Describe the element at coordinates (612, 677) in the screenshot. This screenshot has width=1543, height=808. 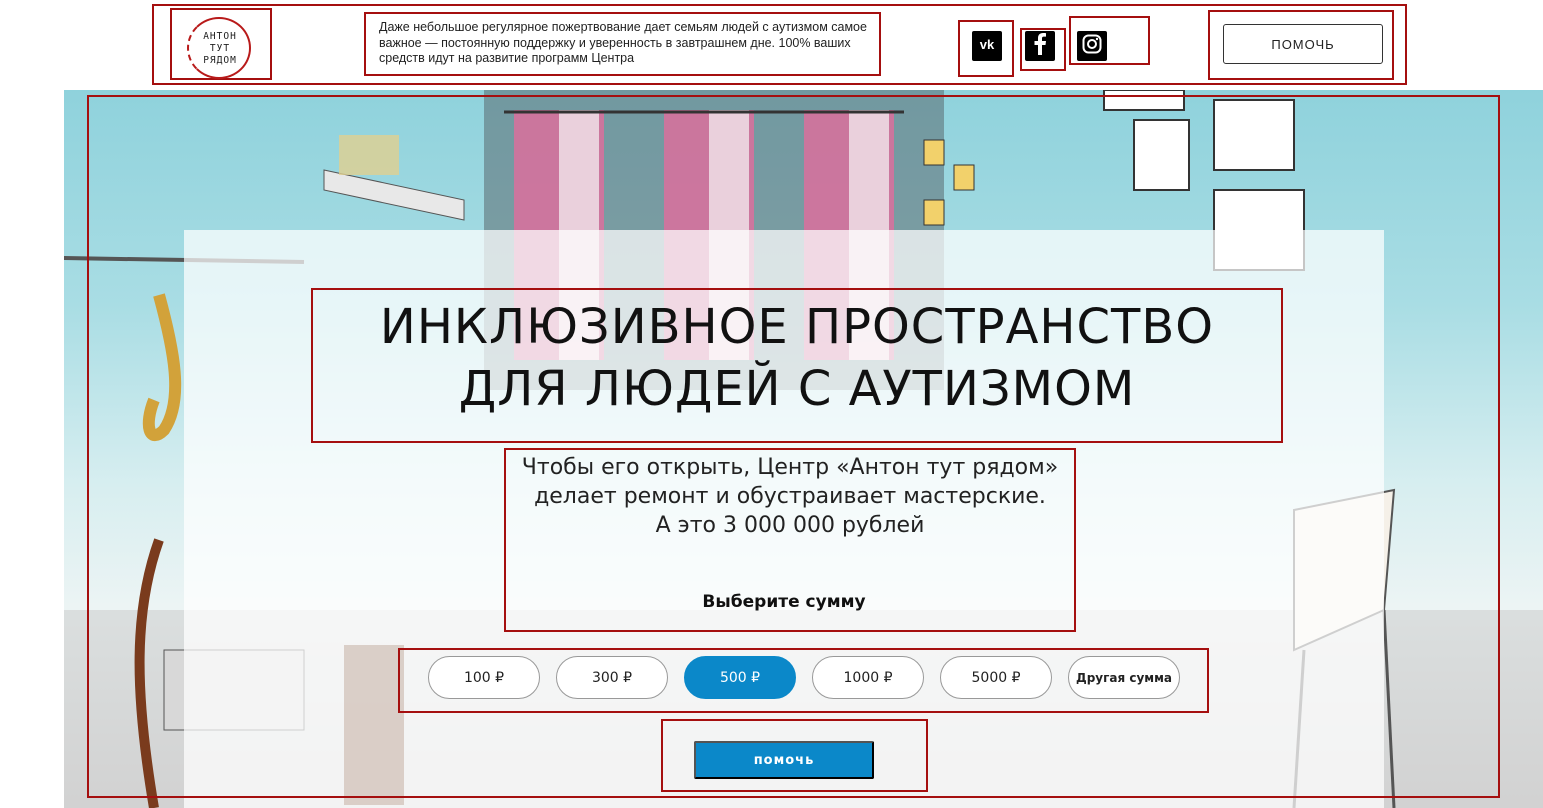
I see `amount-300-button: 300 ₽` at that location.